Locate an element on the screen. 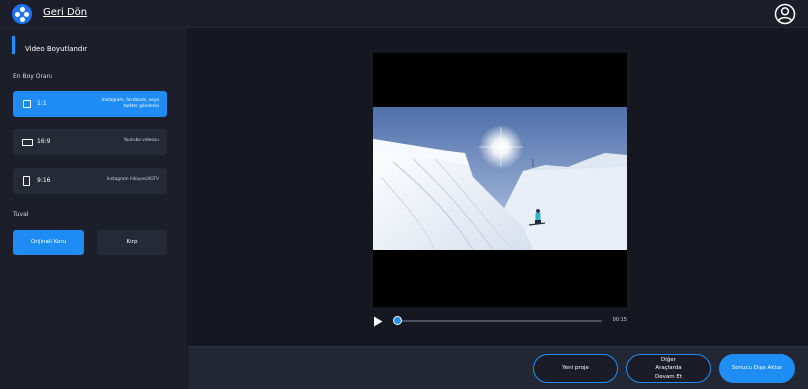  play-icon is located at coordinates (378, 321).